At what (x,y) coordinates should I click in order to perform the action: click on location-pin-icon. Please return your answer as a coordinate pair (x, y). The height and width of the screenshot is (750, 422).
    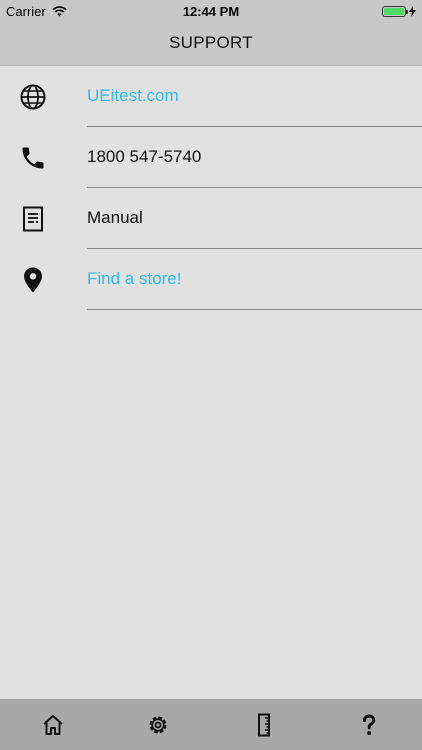
    Looking at the image, I should click on (33, 280).